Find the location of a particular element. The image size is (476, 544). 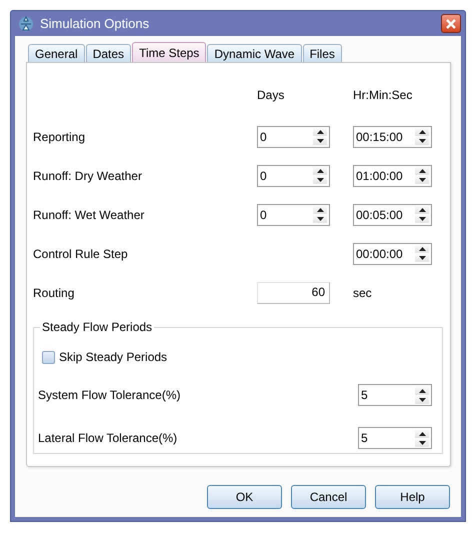

dialog-button: Cancel is located at coordinates (328, 497).